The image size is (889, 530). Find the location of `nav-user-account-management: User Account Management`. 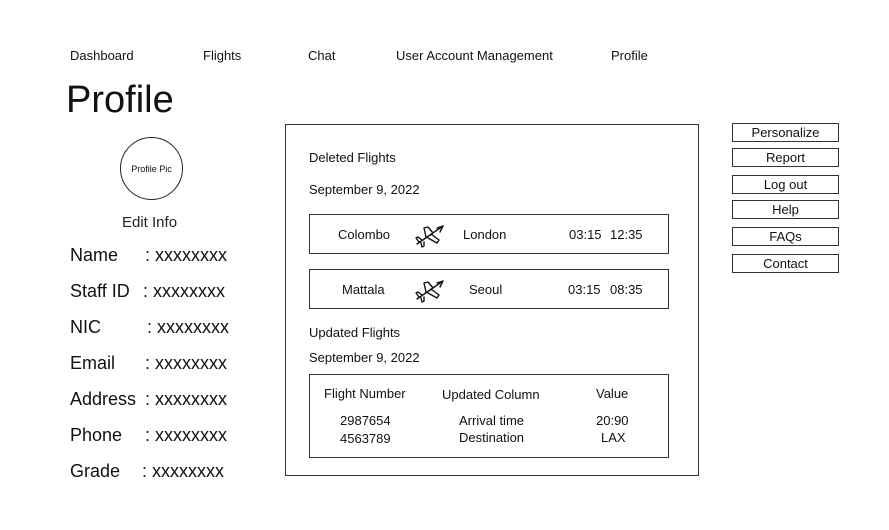

nav-user-account-management: User Account Management is located at coordinates (474, 55).